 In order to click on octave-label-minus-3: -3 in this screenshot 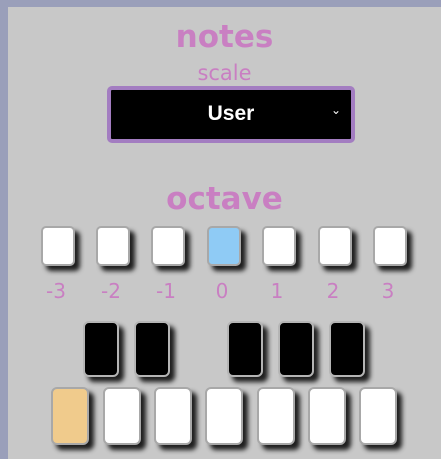, I will do `click(56, 291)`.